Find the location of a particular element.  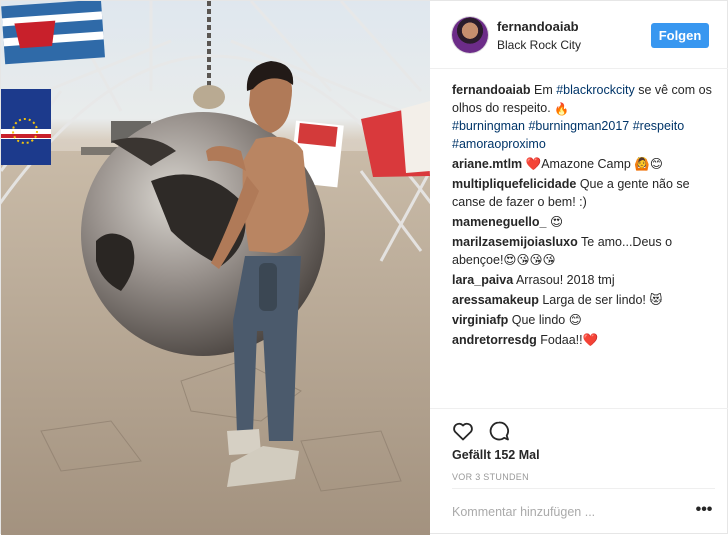

post-header: fernandoaiab Black Rock City Folgen is located at coordinates (579, 35).